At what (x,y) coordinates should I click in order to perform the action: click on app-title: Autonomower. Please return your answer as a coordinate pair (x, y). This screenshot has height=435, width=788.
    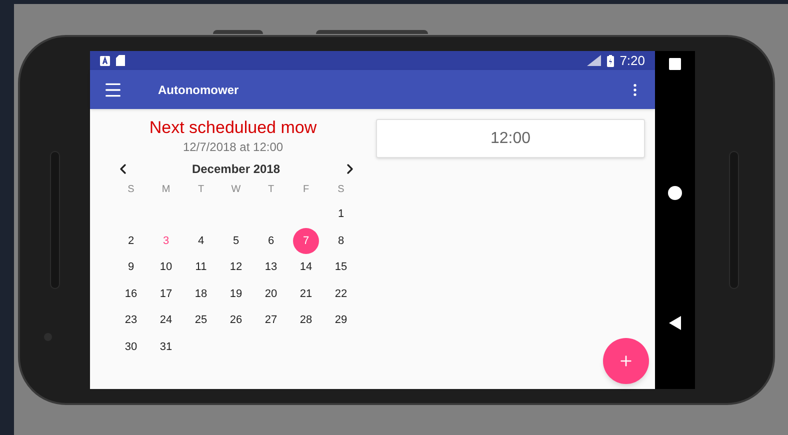
    Looking at the image, I should click on (198, 90).